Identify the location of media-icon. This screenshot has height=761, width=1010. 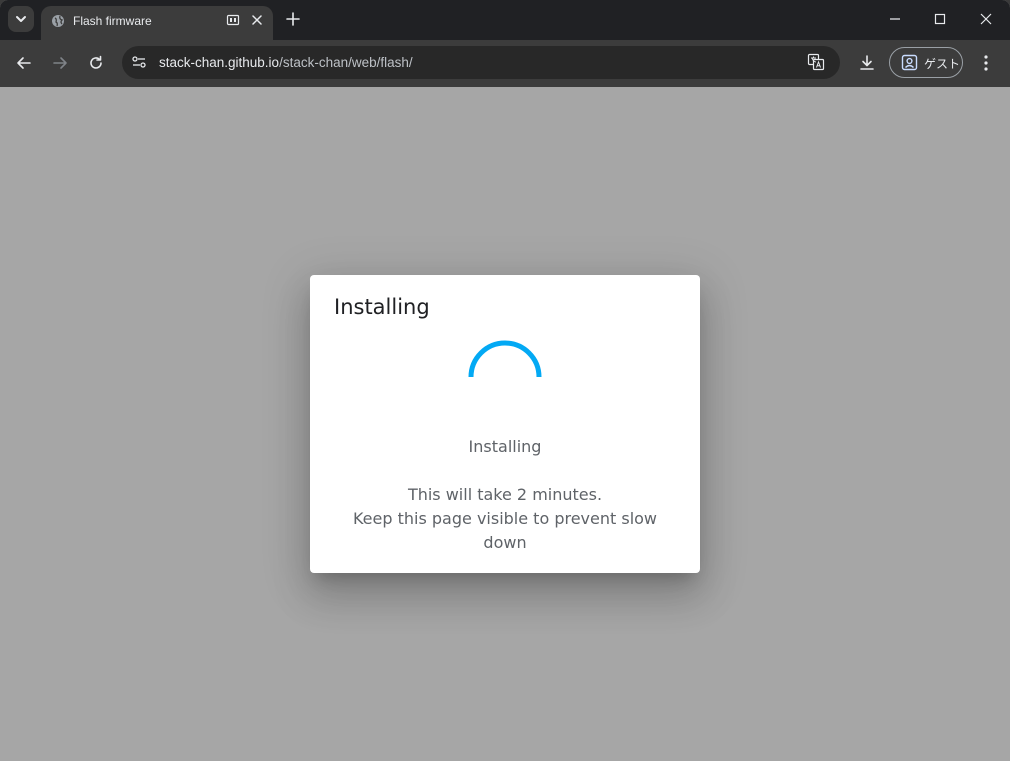
(233, 20).